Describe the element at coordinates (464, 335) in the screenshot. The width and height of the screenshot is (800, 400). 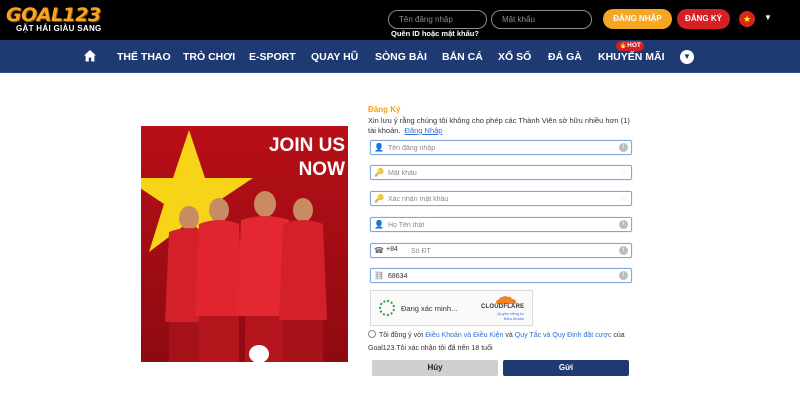
I see `terms-conditions-link: Điều Khoản và Điều Kiện` at that location.